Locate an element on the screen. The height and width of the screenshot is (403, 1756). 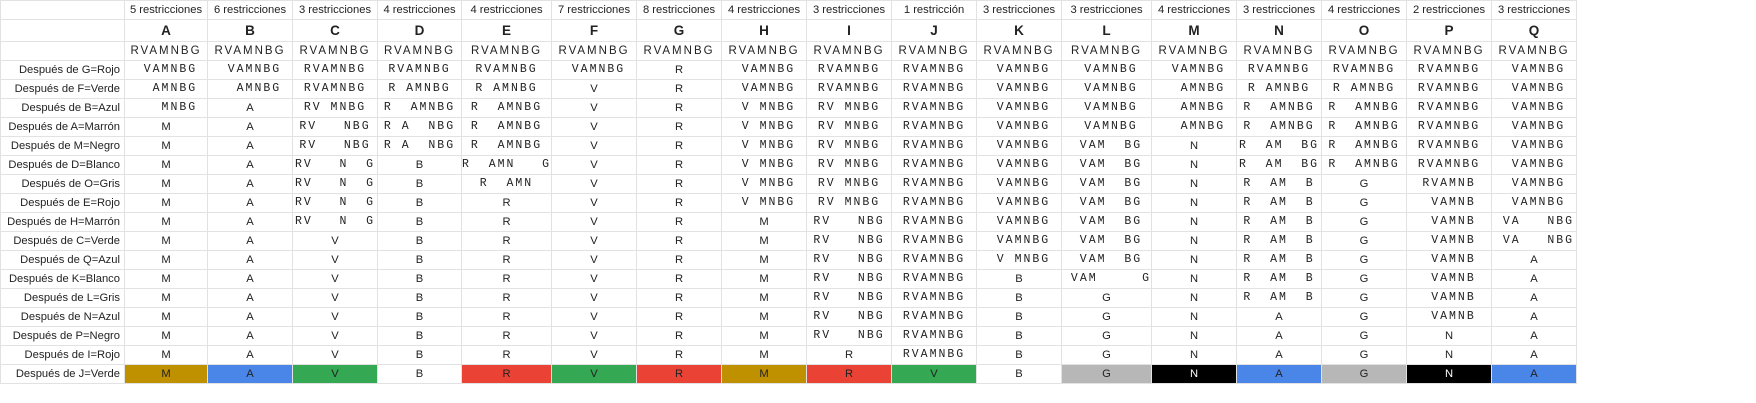
step-label-cell: Después de K=Blanco is located at coordinates (62, 279).